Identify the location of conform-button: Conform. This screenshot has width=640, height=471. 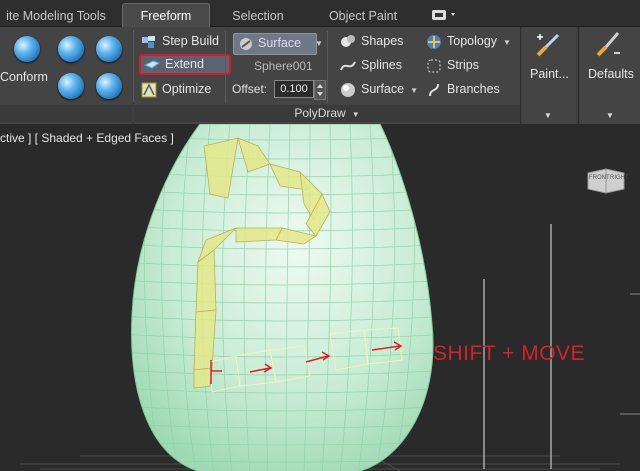
(24, 77).